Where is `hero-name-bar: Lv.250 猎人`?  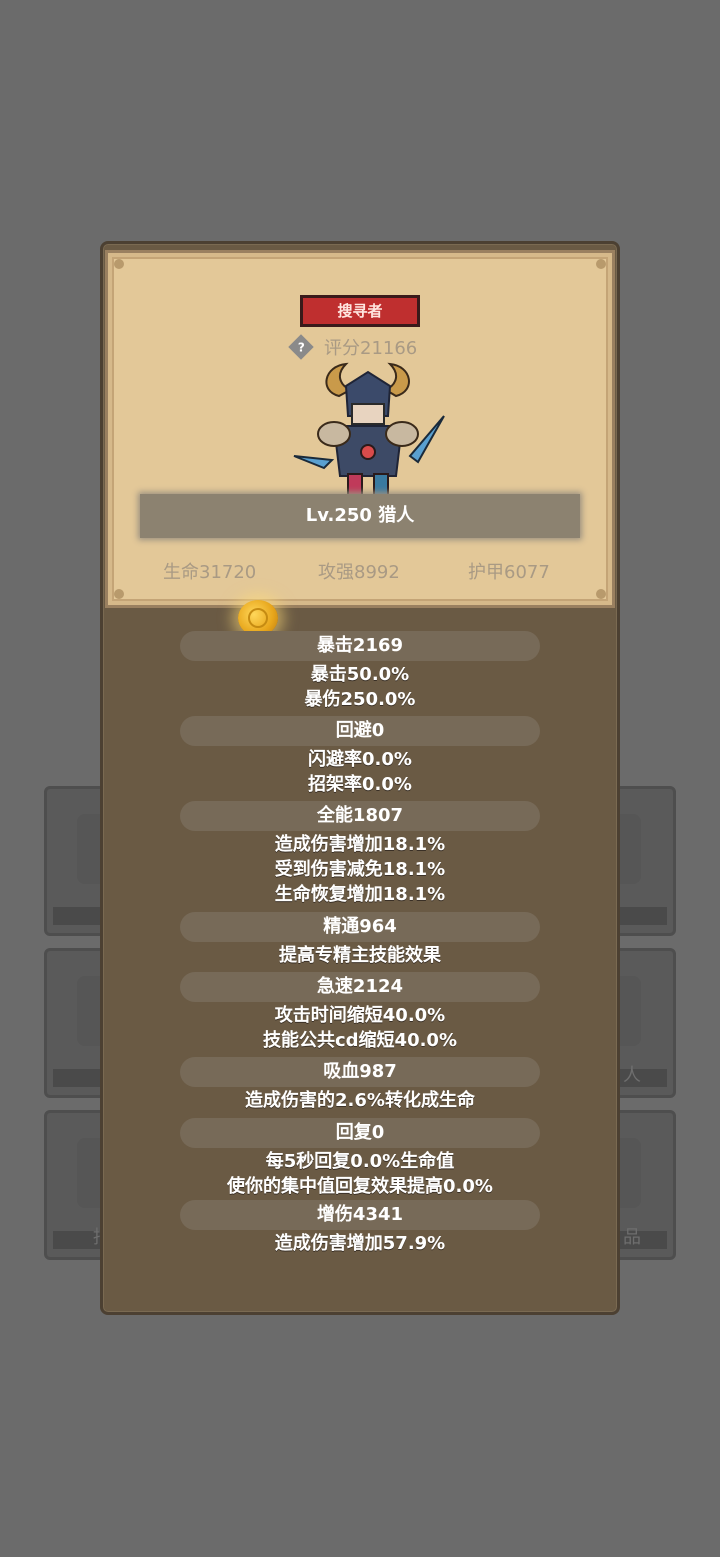 hero-name-bar: Lv.250 猎人 is located at coordinates (360, 516).